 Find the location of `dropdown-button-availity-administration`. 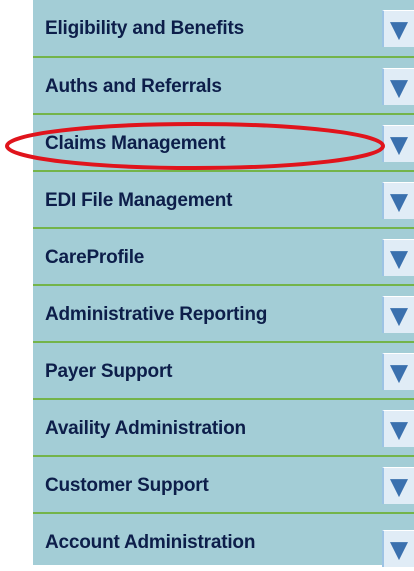

dropdown-button-availity-administration is located at coordinates (398, 428).